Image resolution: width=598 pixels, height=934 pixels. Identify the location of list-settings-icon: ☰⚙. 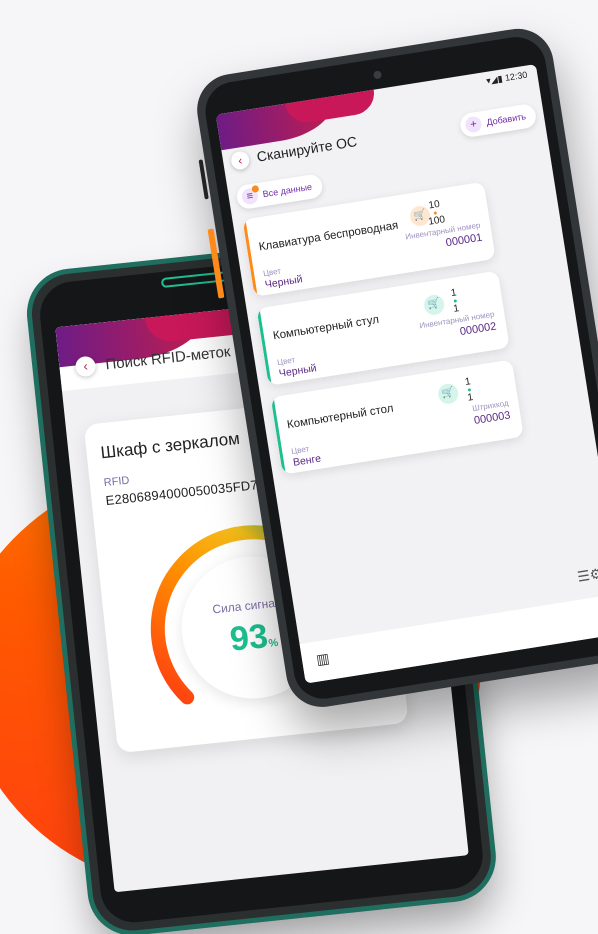
(587, 575).